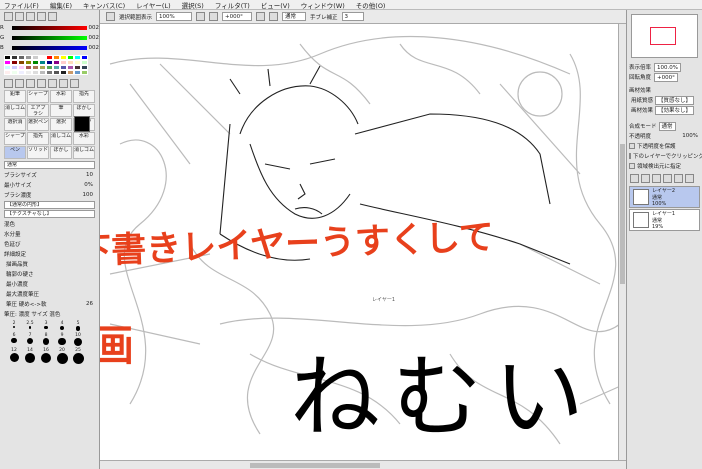 This screenshot has width=702, height=469. What do you see at coordinates (19, 16) in the screenshot?
I see `rgb-slider-icon` at bounding box center [19, 16].